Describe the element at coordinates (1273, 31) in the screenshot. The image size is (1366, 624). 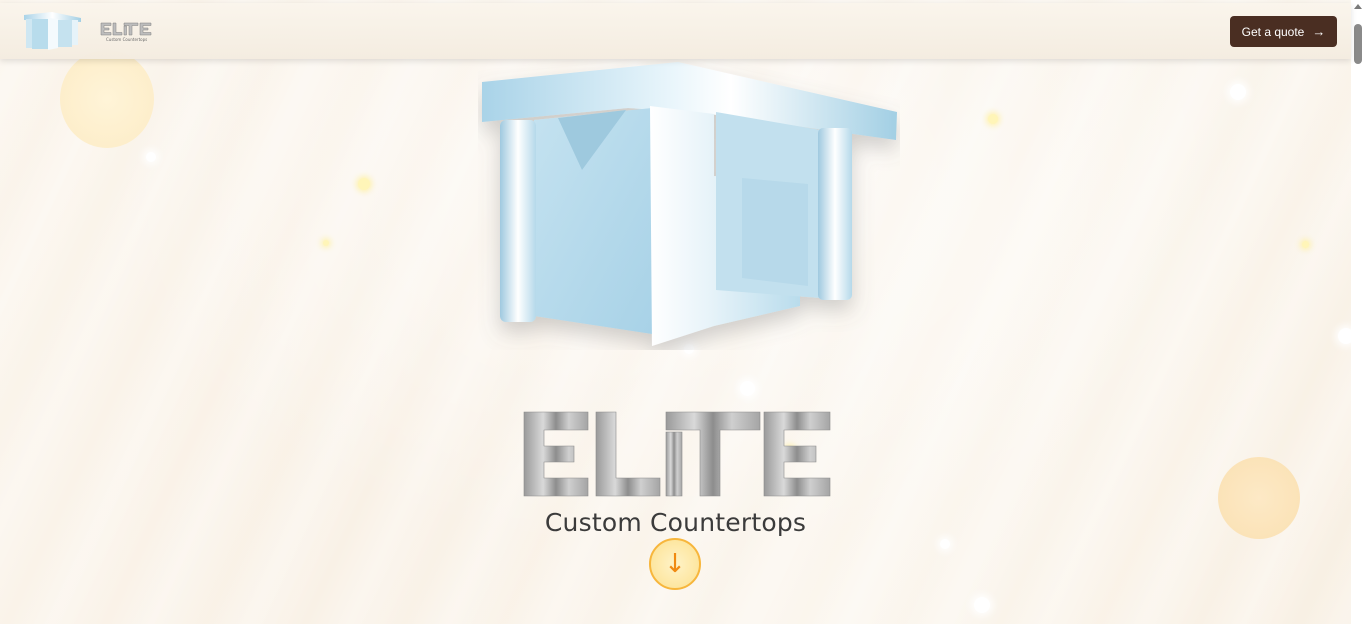
I see `get-a-quote-label: Get a quote` at that location.